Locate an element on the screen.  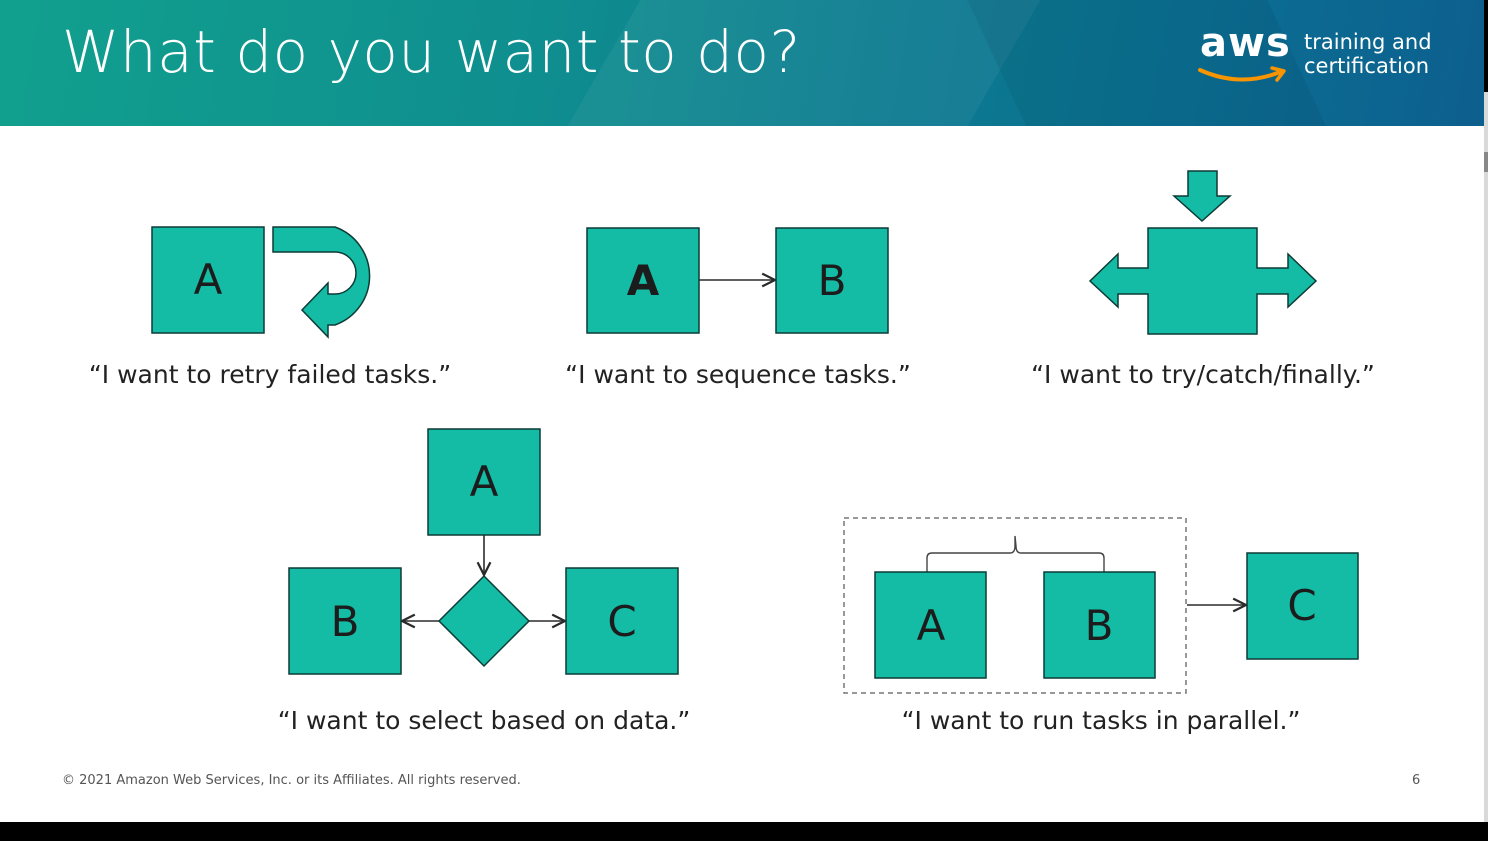
retry-arrow-icon is located at coordinates (321, 282).